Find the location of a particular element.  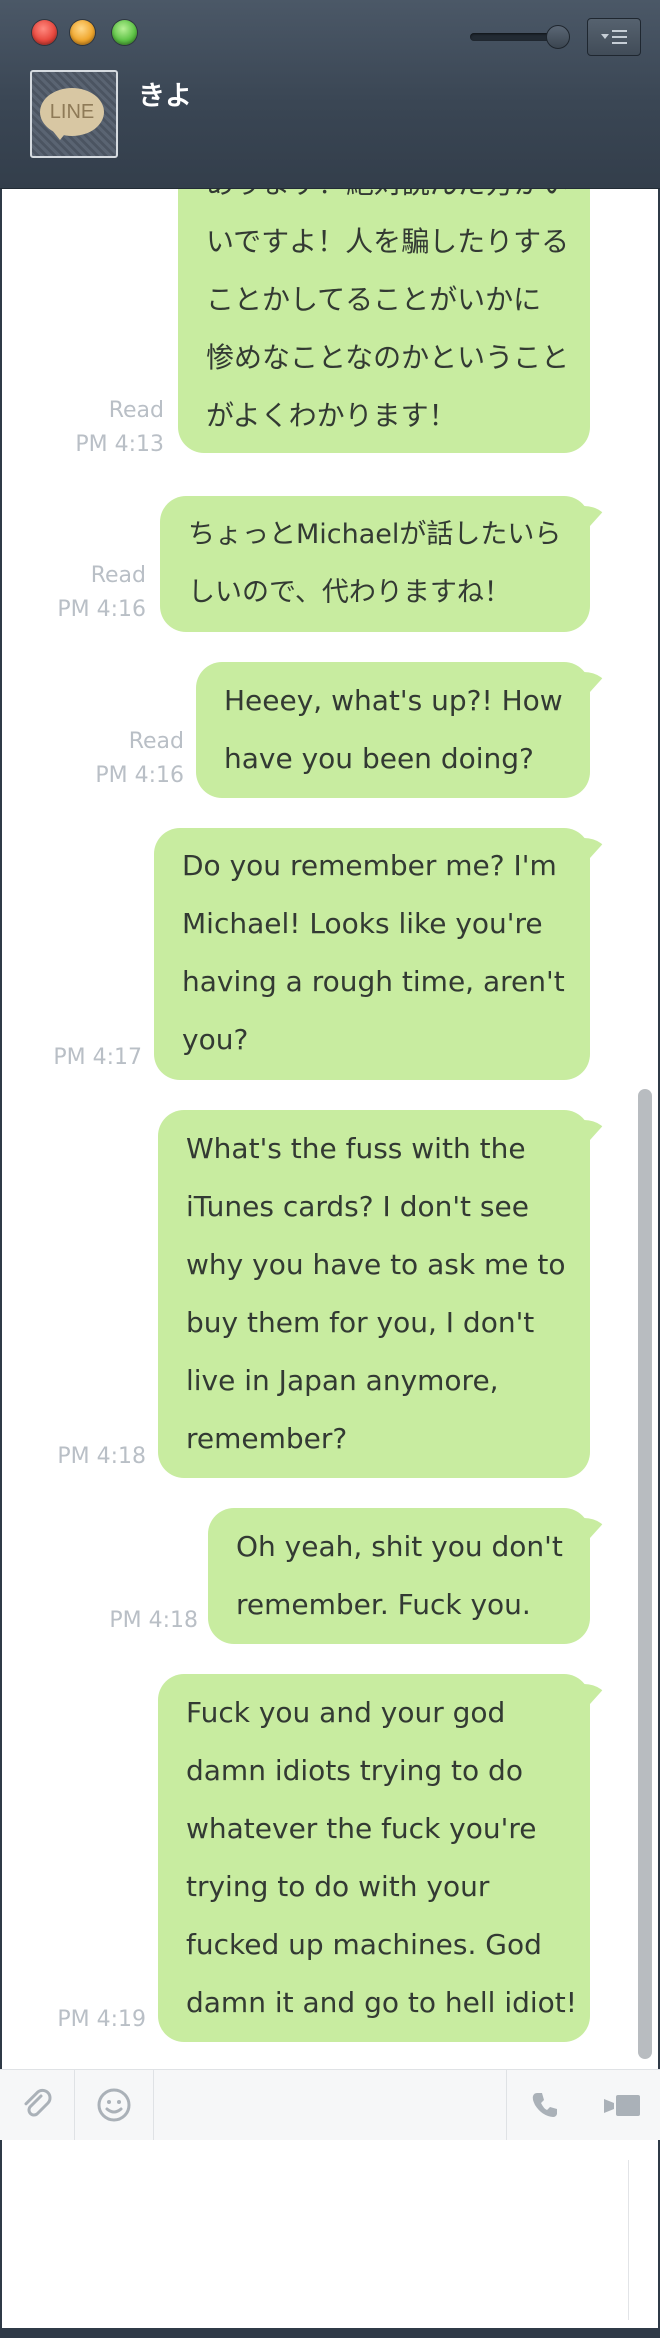

title-bar: LINE きよ is located at coordinates (330, 94).